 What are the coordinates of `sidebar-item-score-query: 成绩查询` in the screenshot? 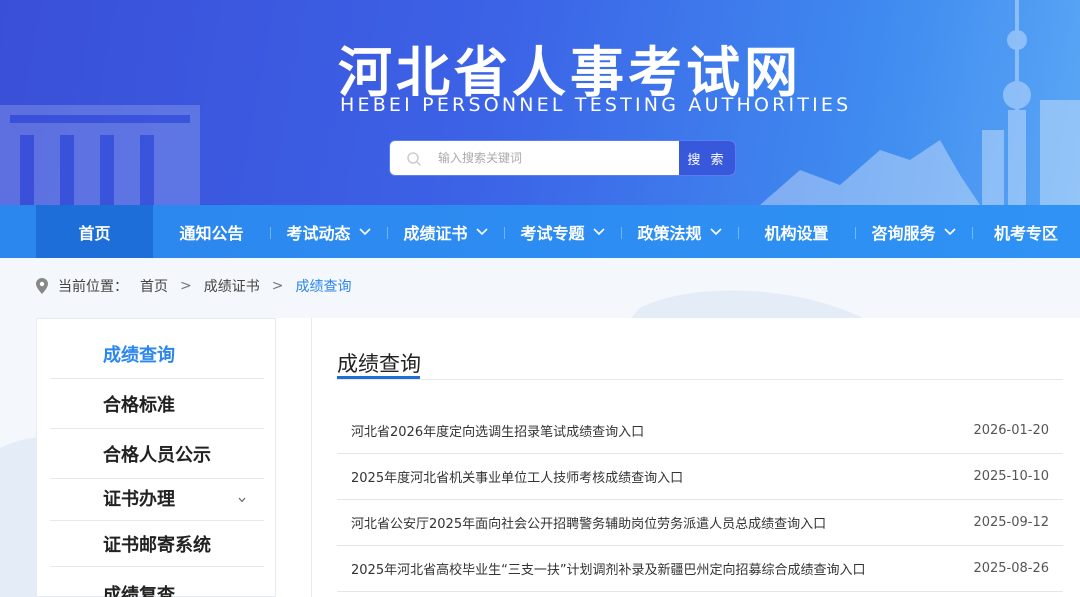 It's located at (157, 354).